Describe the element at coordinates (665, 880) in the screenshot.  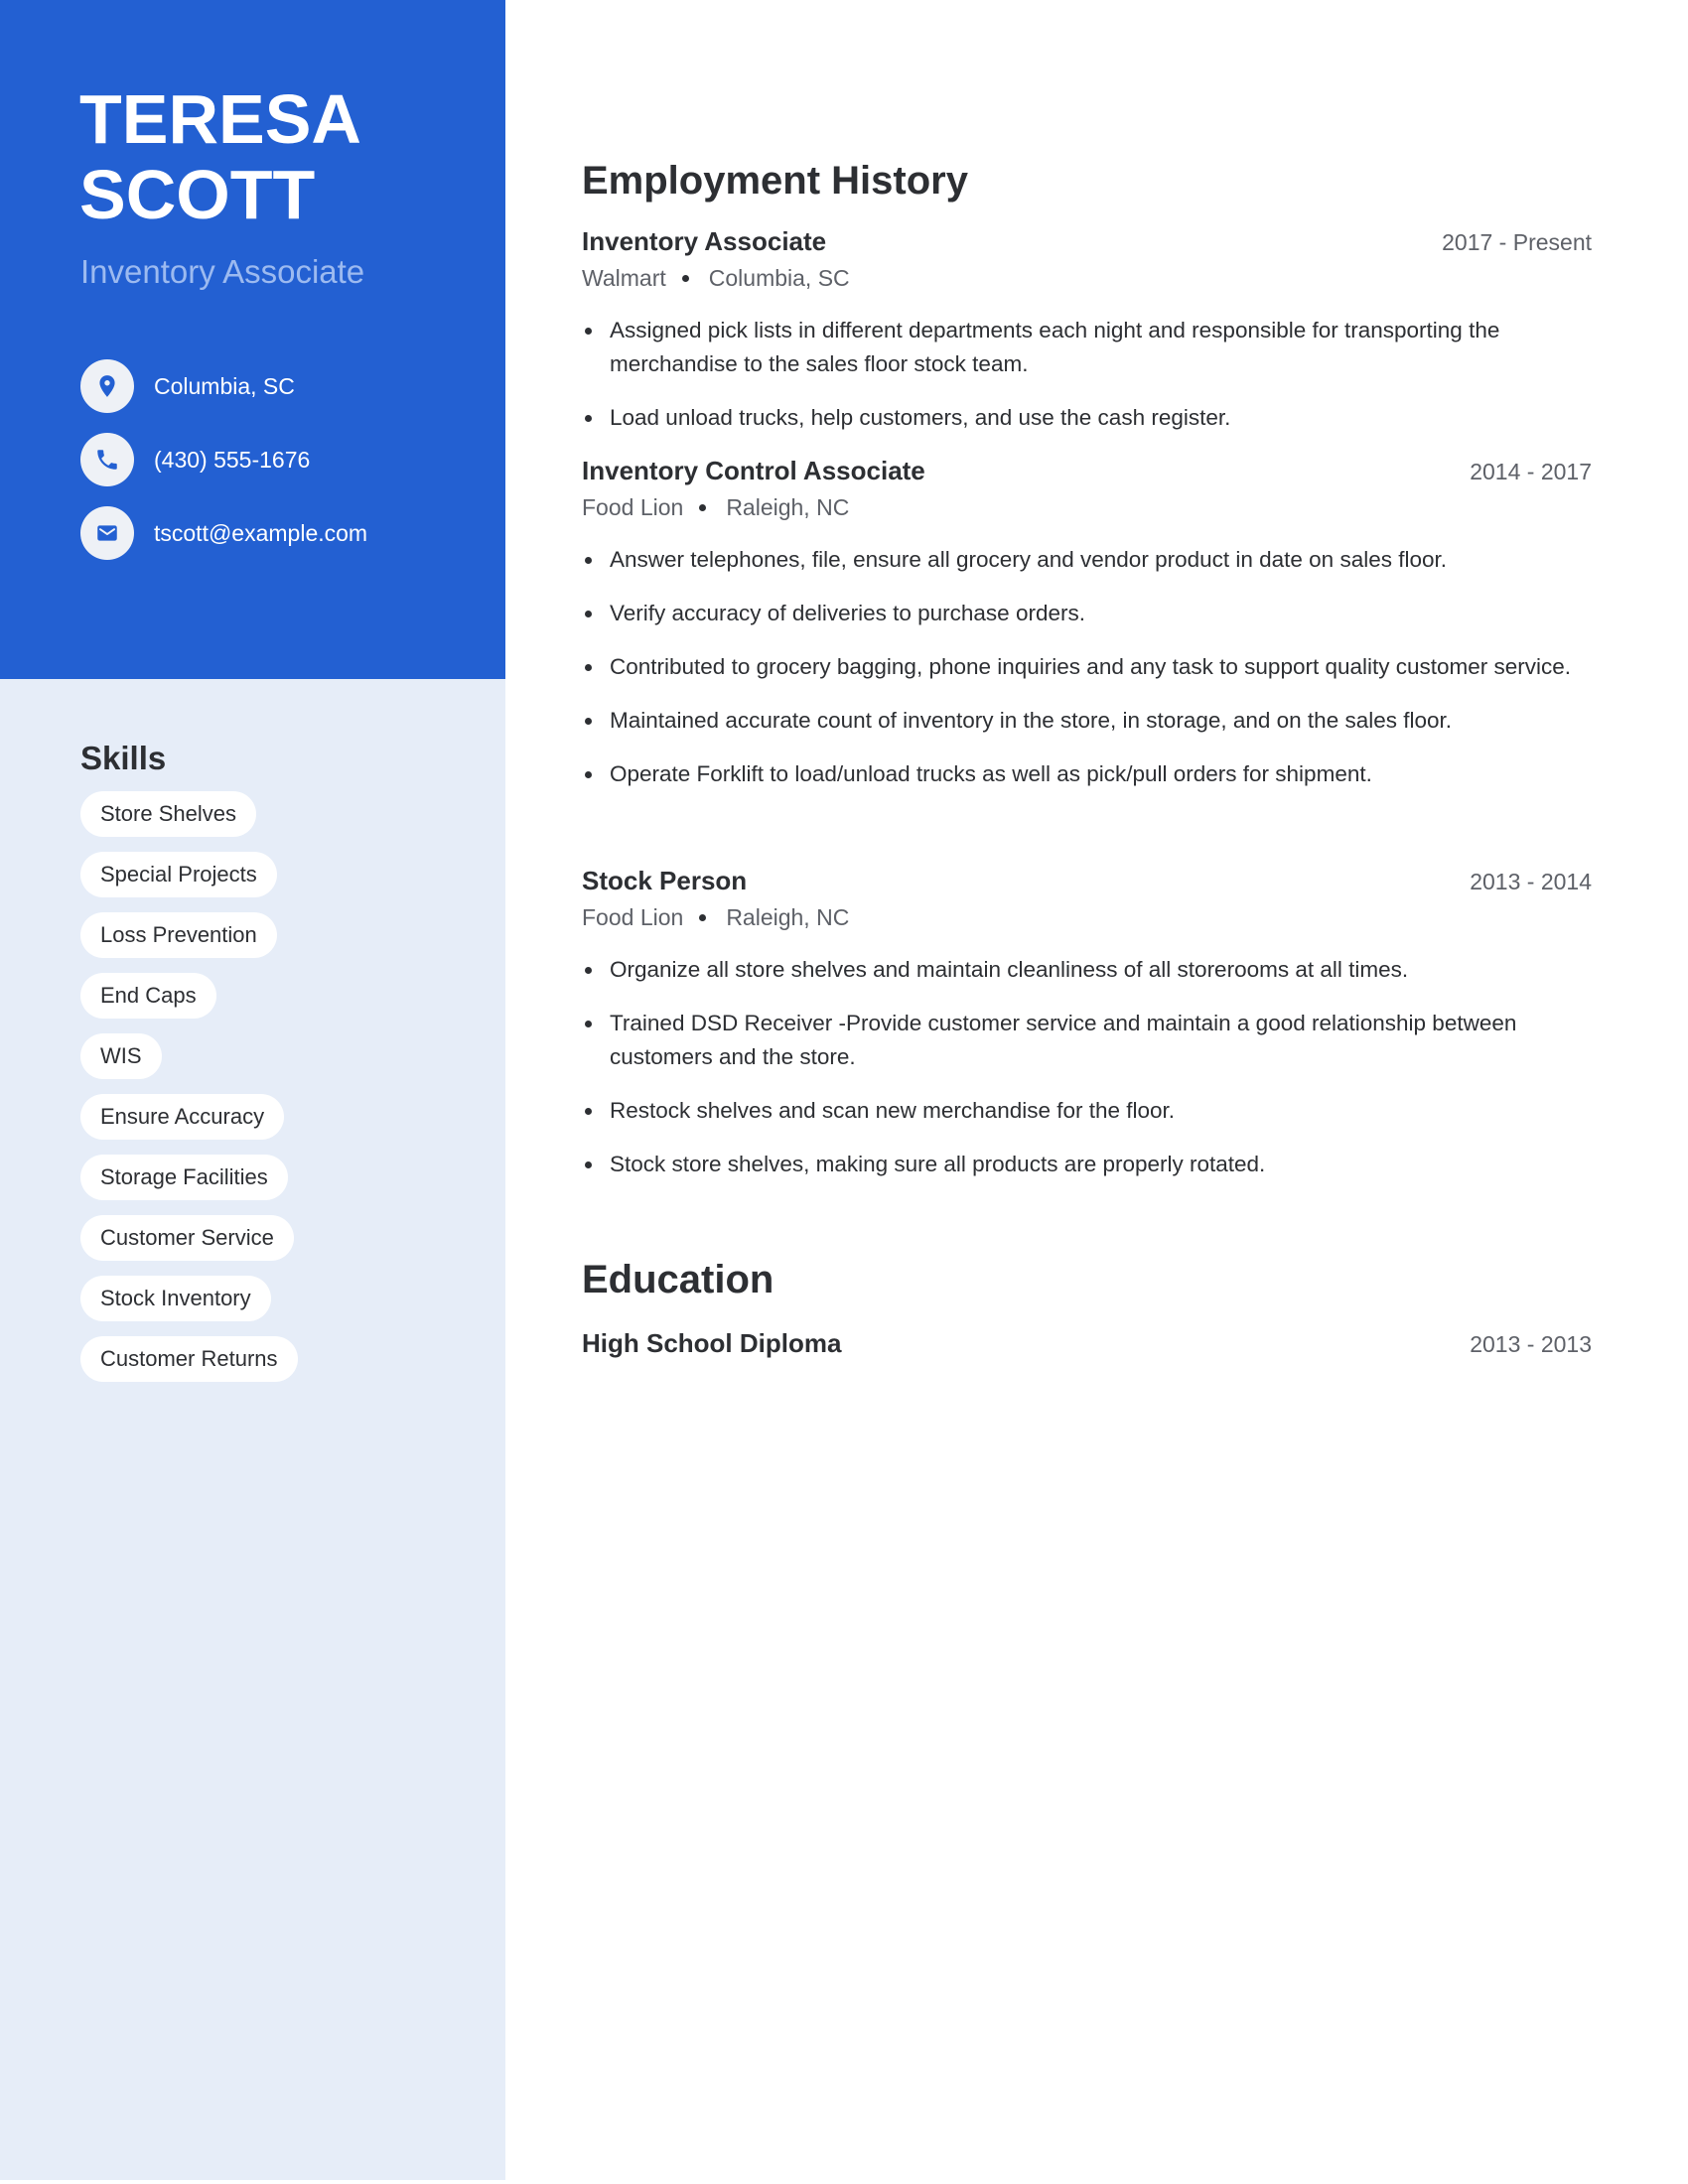
I see `job-title: Stock Person` at that location.